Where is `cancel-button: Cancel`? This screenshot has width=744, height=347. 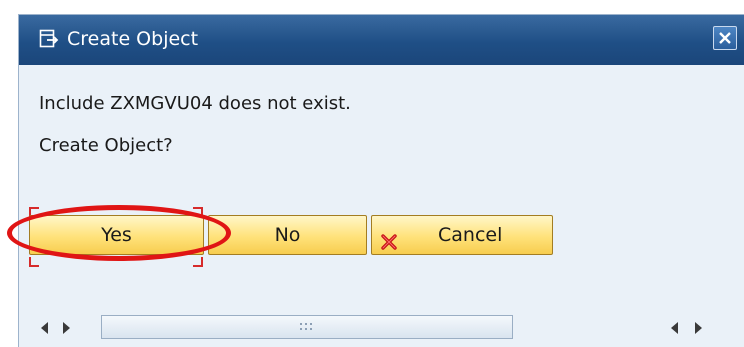
cancel-button: Cancel is located at coordinates (462, 235).